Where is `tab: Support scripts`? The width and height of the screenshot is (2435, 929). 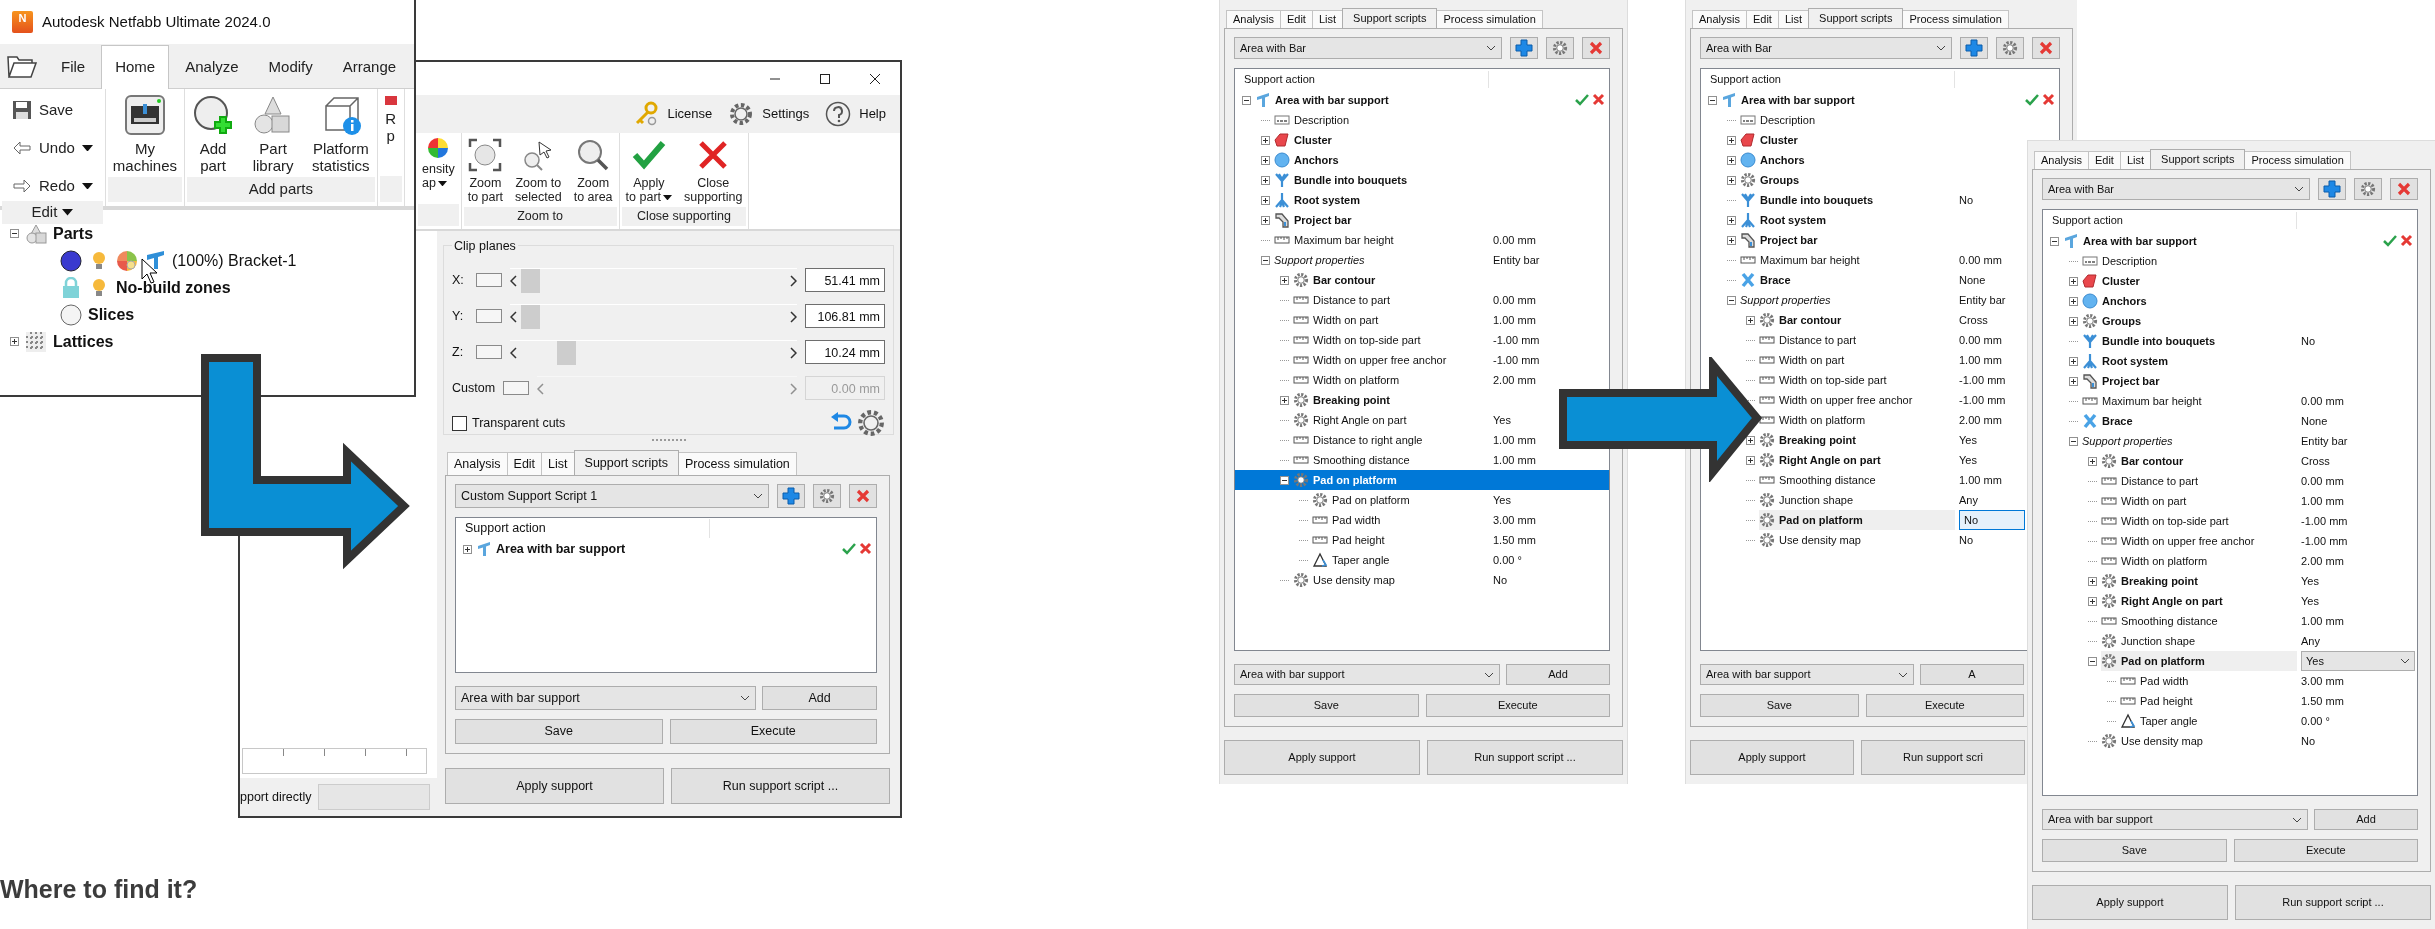
tab: Support scripts is located at coordinates (1856, 18).